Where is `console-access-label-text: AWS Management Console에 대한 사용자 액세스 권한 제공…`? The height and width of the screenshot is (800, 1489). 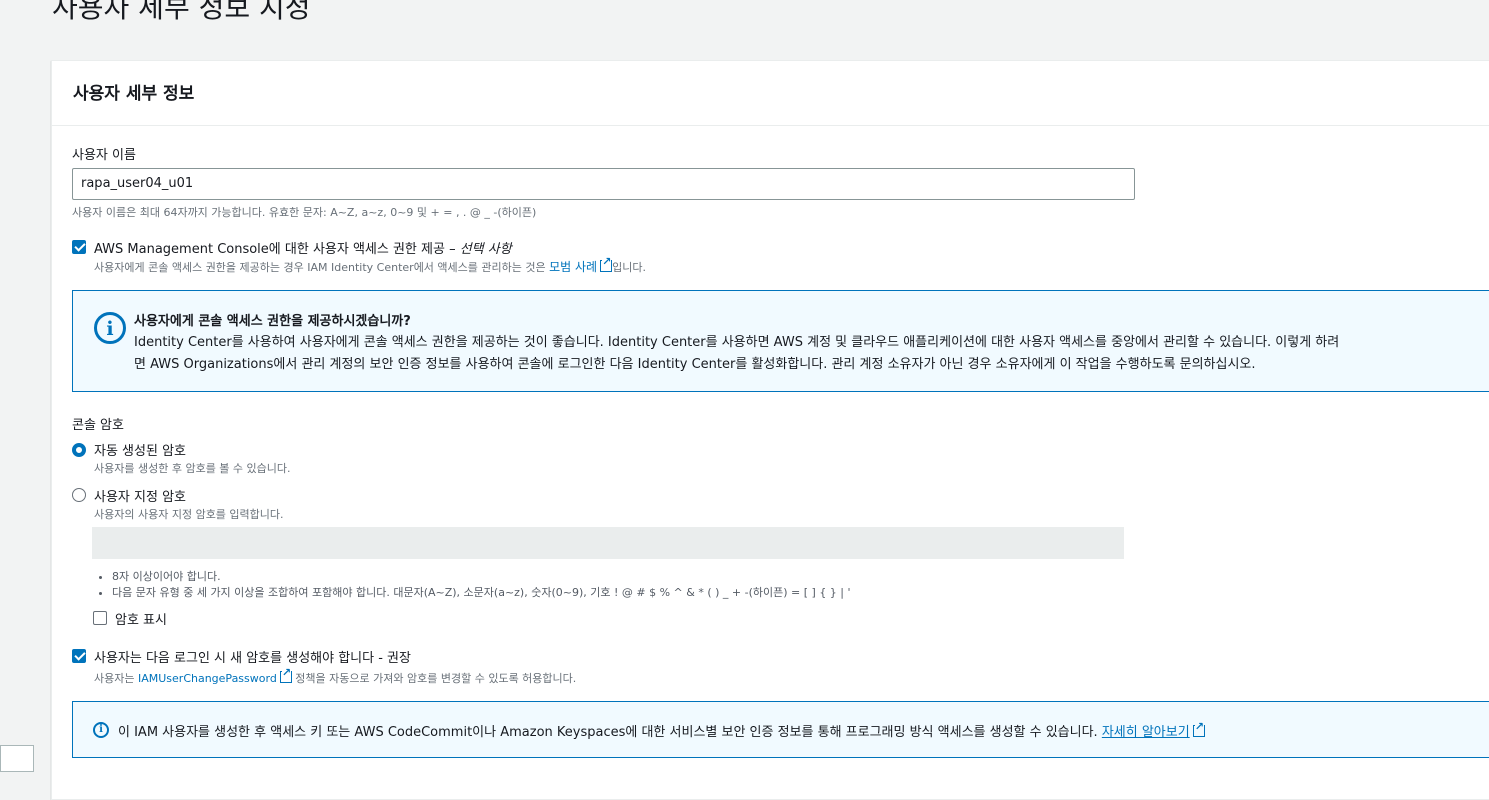
console-access-label-text: AWS Management Console에 대한 사용자 액세스 권한 제공… is located at coordinates (277, 249).